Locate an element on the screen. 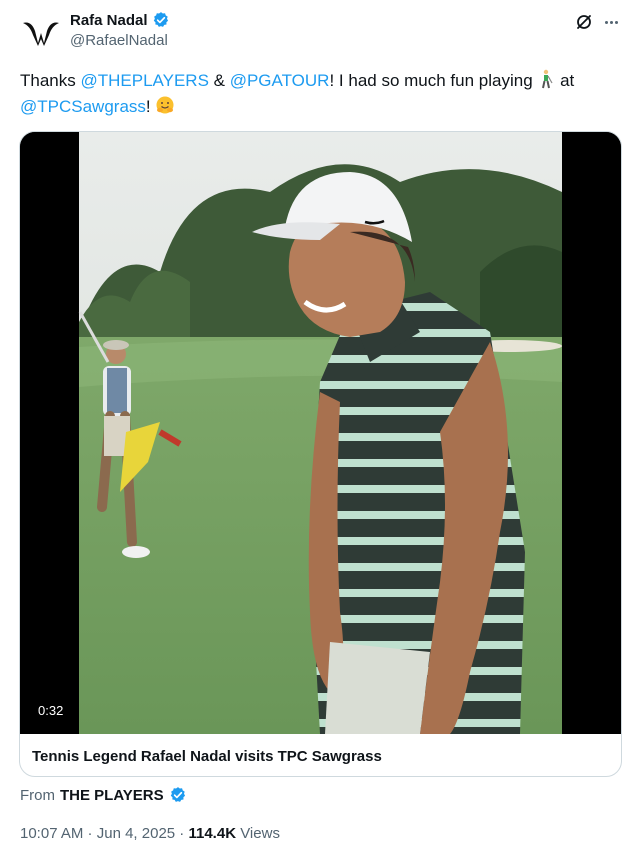 This screenshot has width=640, height=861. tweet-text-segment: Thanks is located at coordinates (50, 80).